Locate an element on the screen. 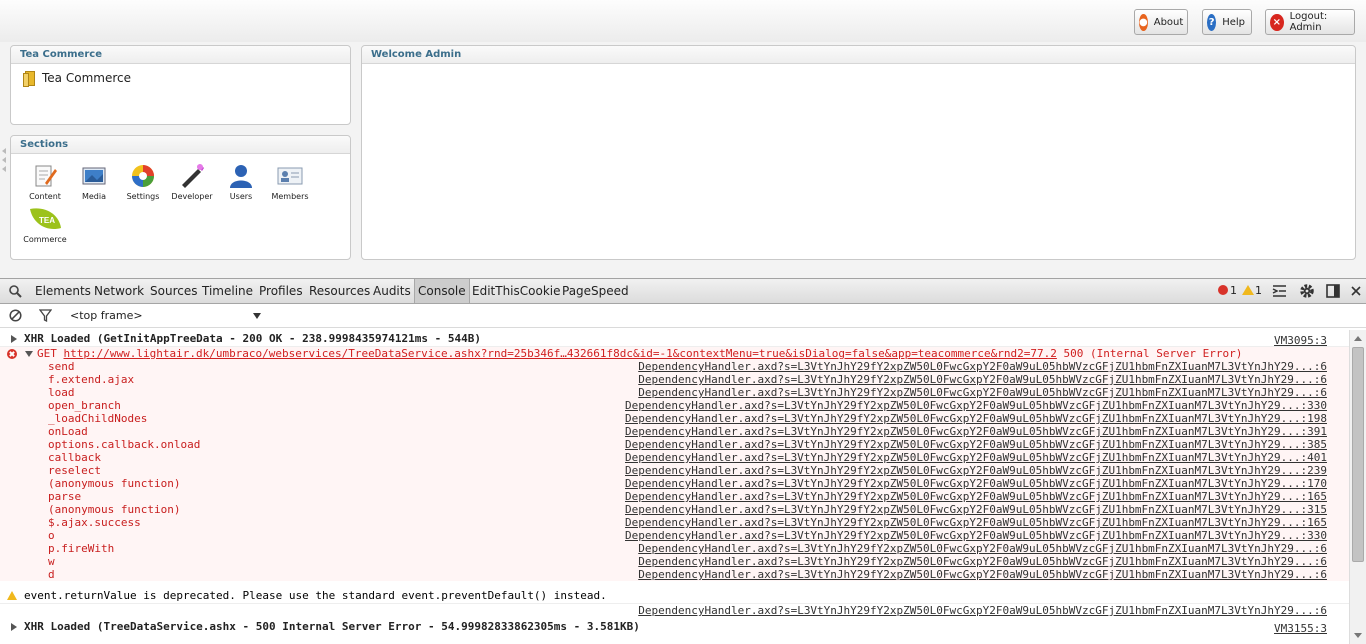 The width and height of the screenshot is (1366, 644). section-developer: Developer is located at coordinates (192, 182).